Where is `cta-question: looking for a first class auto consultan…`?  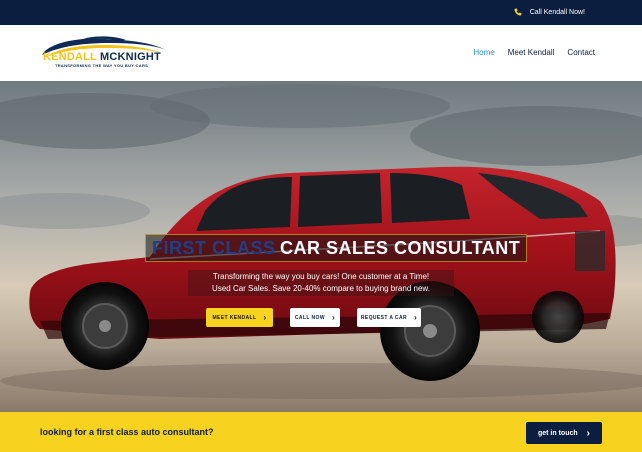 cta-question: looking for a first class auto consultan… is located at coordinates (127, 432).